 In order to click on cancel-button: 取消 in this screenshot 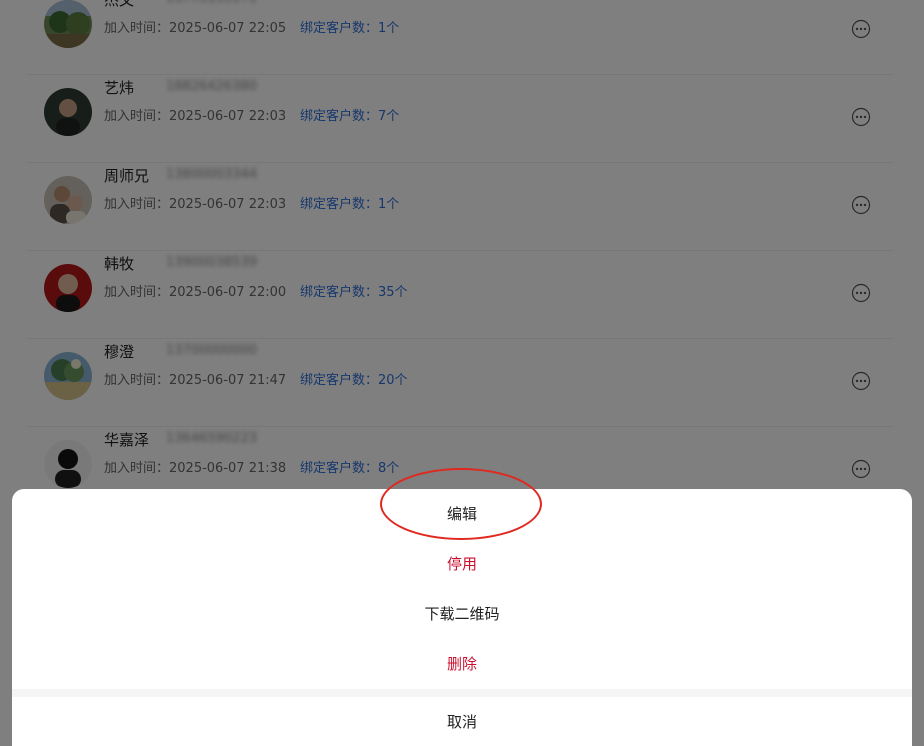, I will do `click(462, 721)`.